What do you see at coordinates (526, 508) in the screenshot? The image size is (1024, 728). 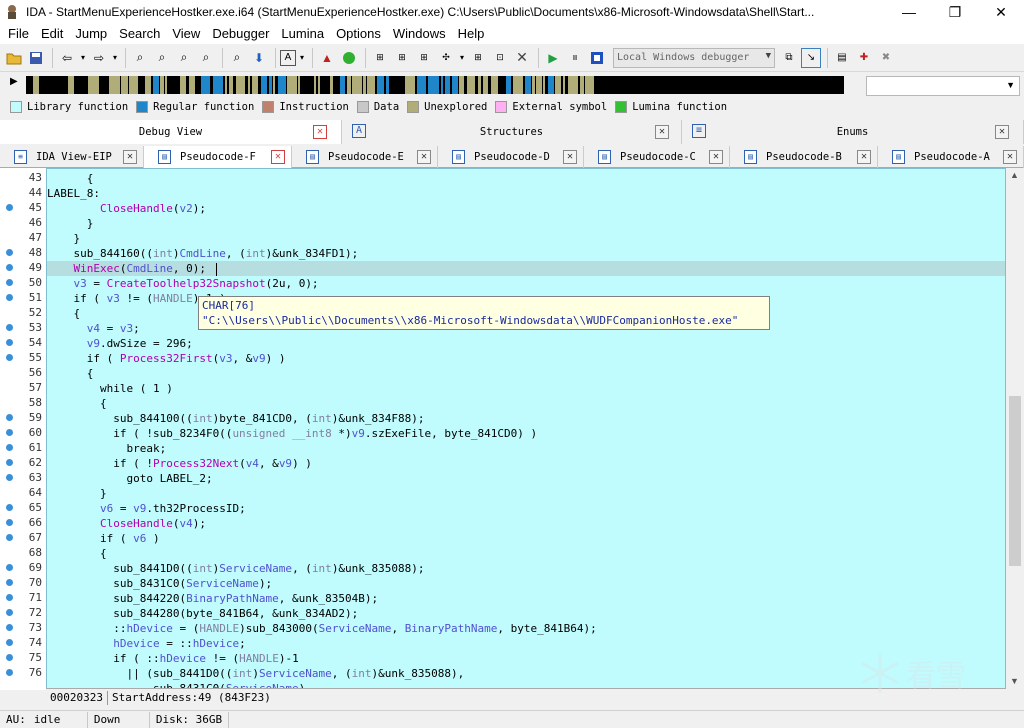 I see `code-line: v6 = v9.th32ProcessID;` at bounding box center [526, 508].